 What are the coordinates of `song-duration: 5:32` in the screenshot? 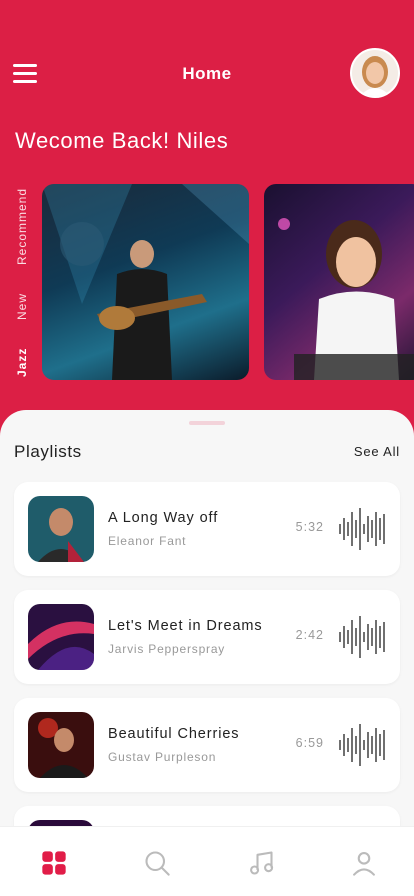 It's located at (309, 527).